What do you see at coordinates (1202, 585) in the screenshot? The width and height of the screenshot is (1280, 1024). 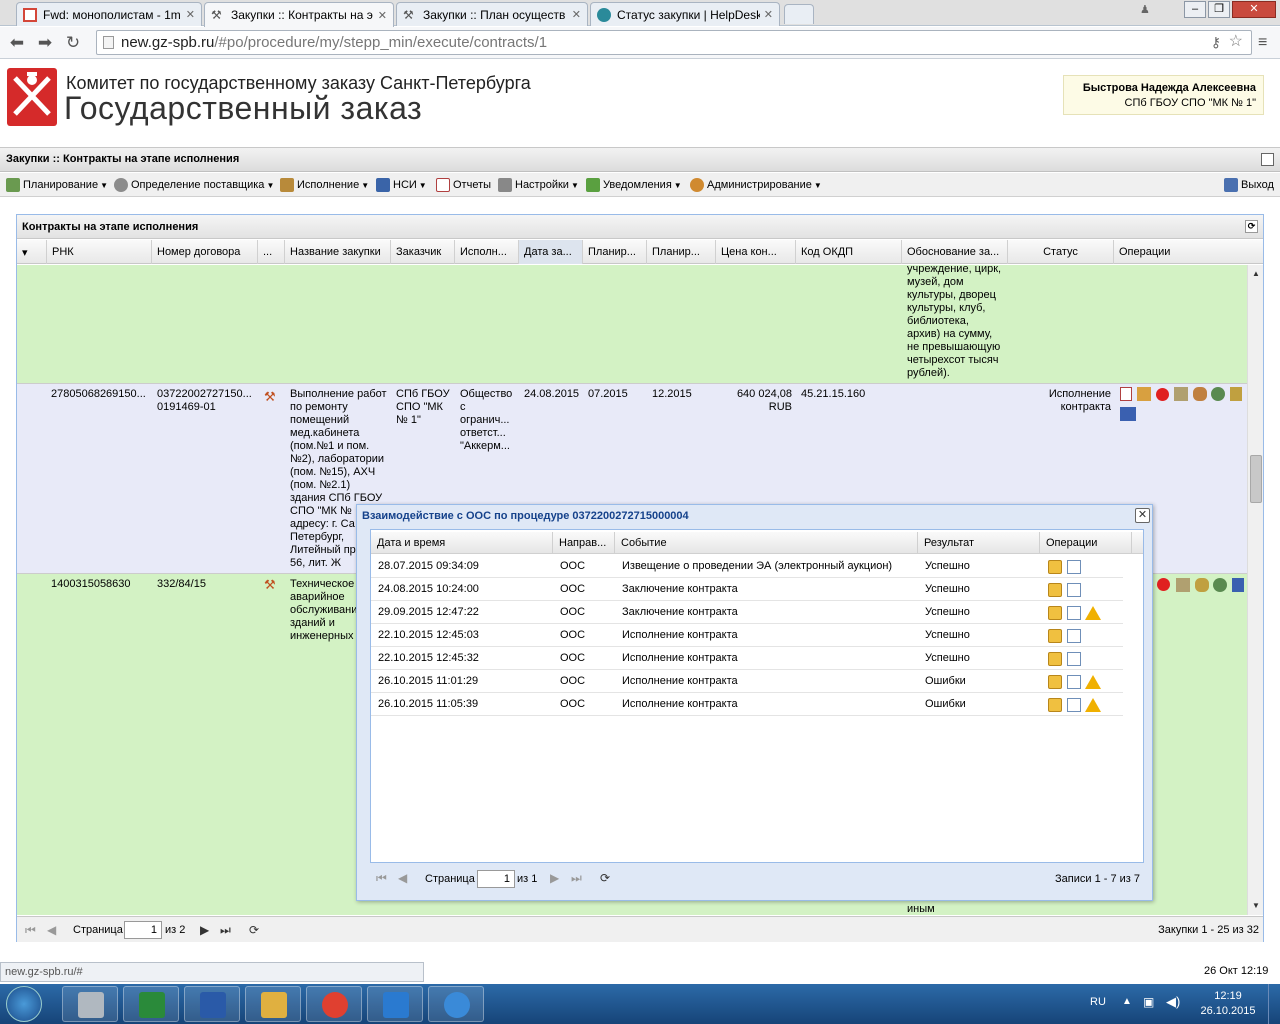 I see `search-icon` at bounding box center [1202, 585].